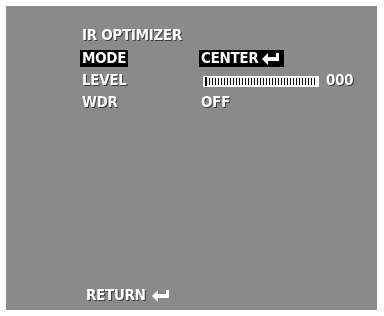 The height and width of the screenshot is (316, 384). What do you see at coordinates (104, 58) in the screenshot?
I see `mode-label: MODE` at bounding box center [104, 58].